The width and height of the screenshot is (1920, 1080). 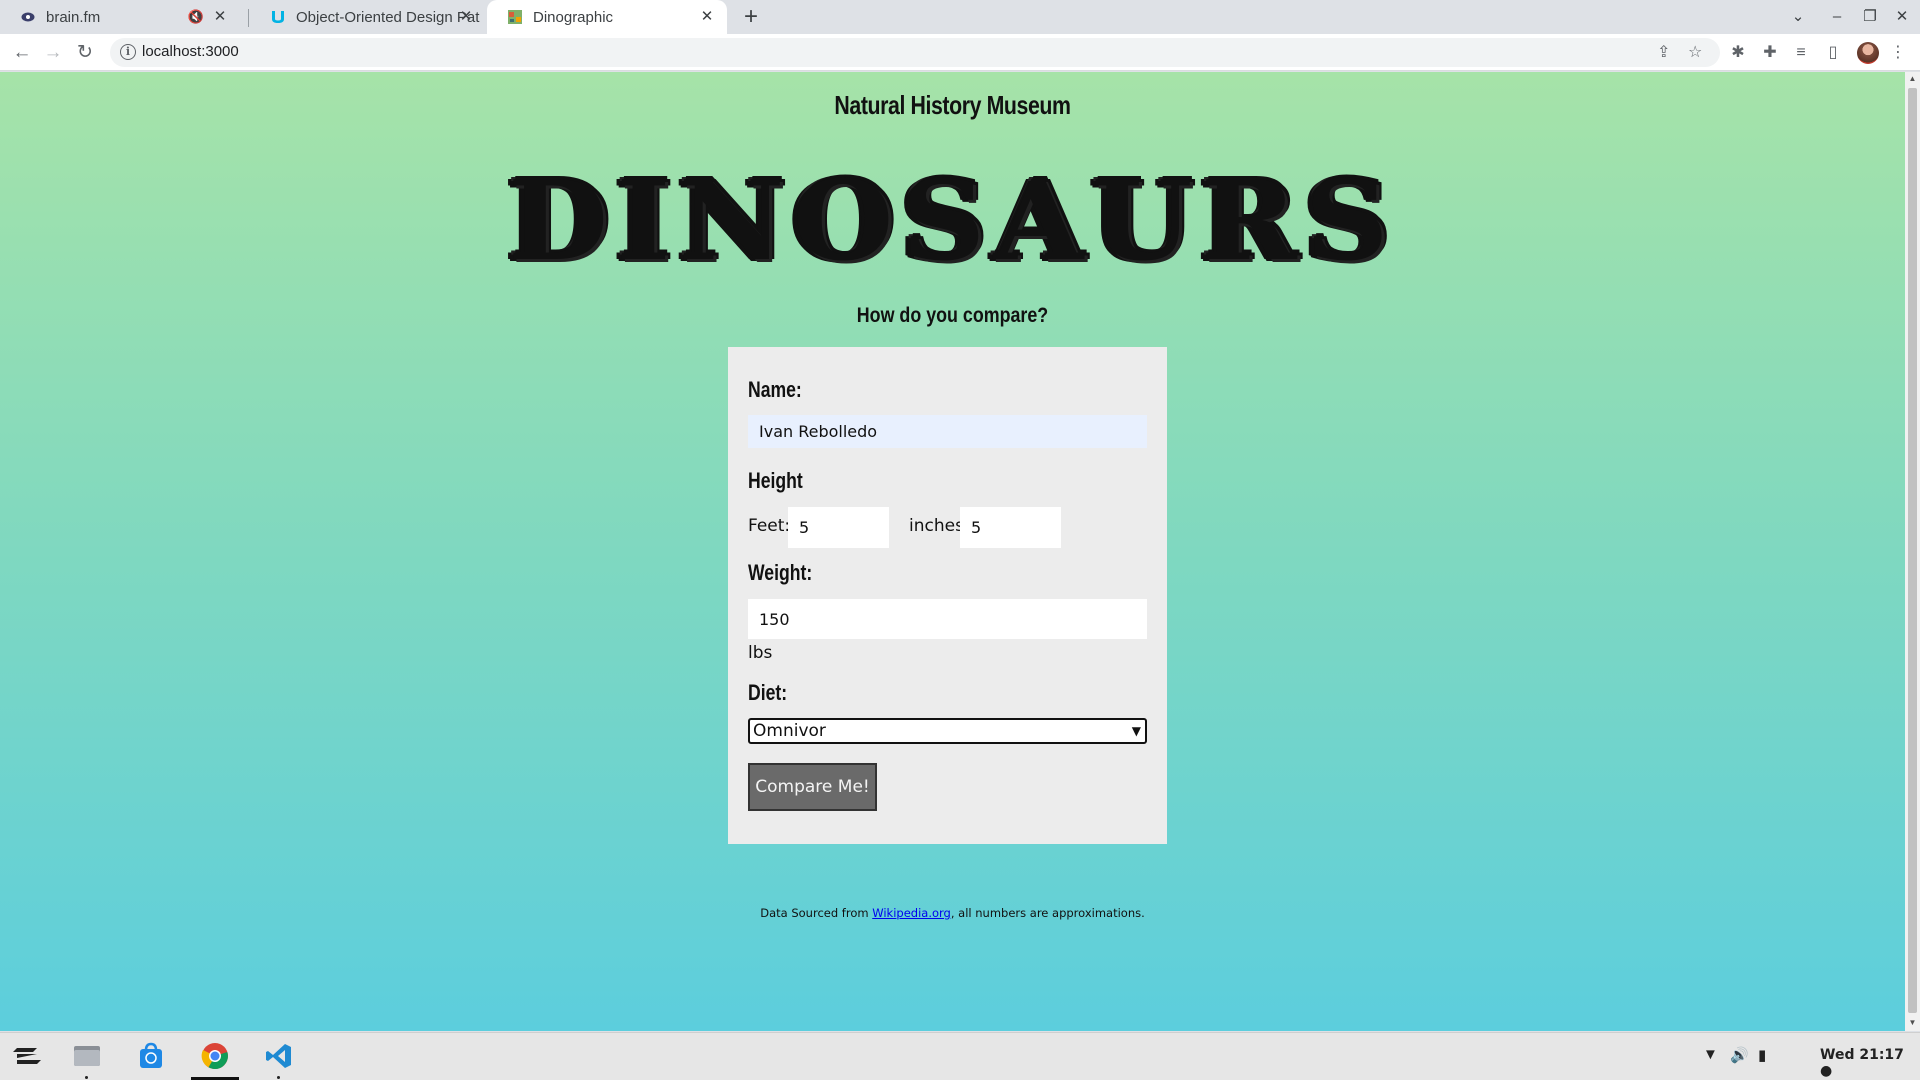 What do you see at coordinates (1868, 53) in the screenshot?
I see `profile-avatar` at bounding box center [1868, 53].